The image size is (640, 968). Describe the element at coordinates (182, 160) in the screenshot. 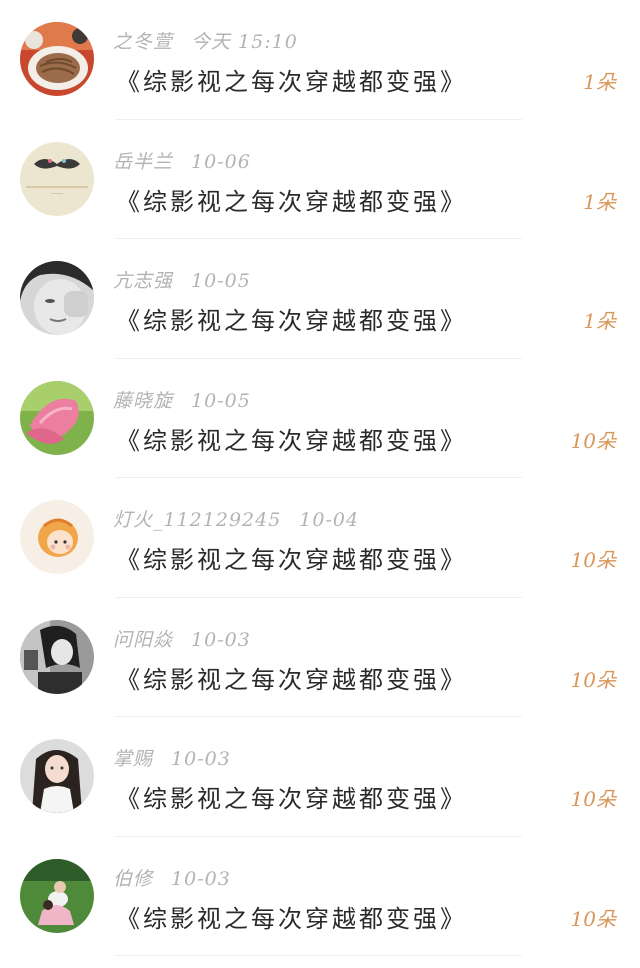

I see `sender-meta: 岳半兰 10-06` at that location.